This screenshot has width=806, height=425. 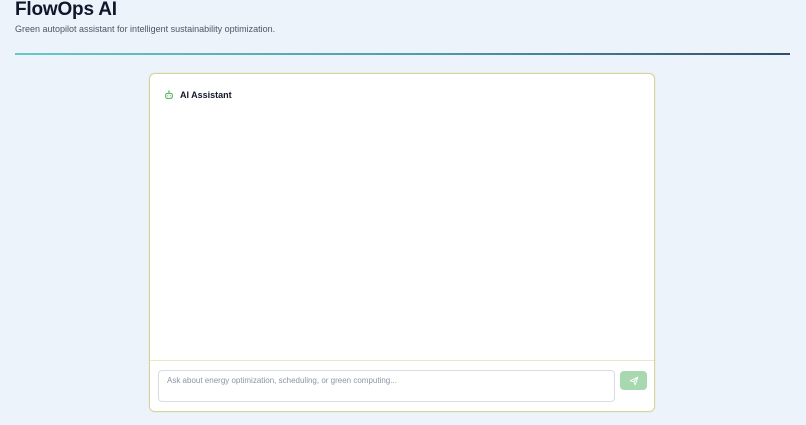 I want to click on page-title: FlowOps AI, so click(x=66, y=10).